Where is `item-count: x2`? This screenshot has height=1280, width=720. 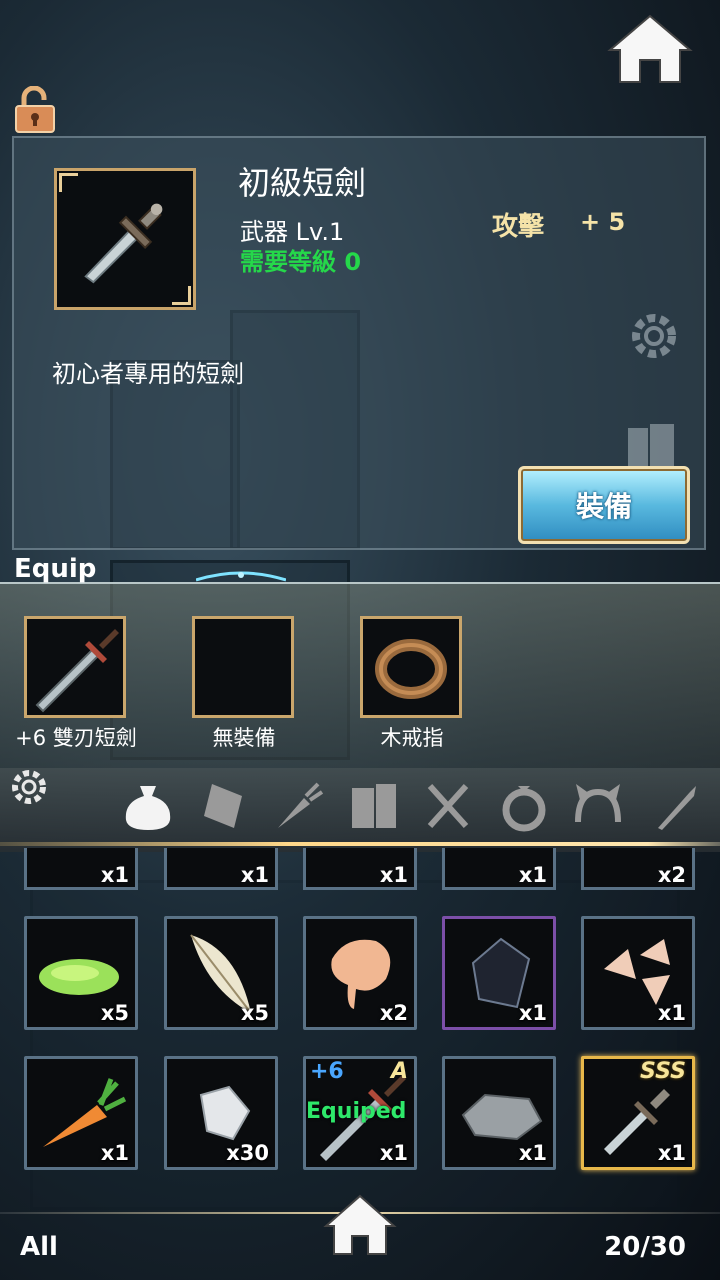 item-count: x2 is located at coordinates (393, 1013).